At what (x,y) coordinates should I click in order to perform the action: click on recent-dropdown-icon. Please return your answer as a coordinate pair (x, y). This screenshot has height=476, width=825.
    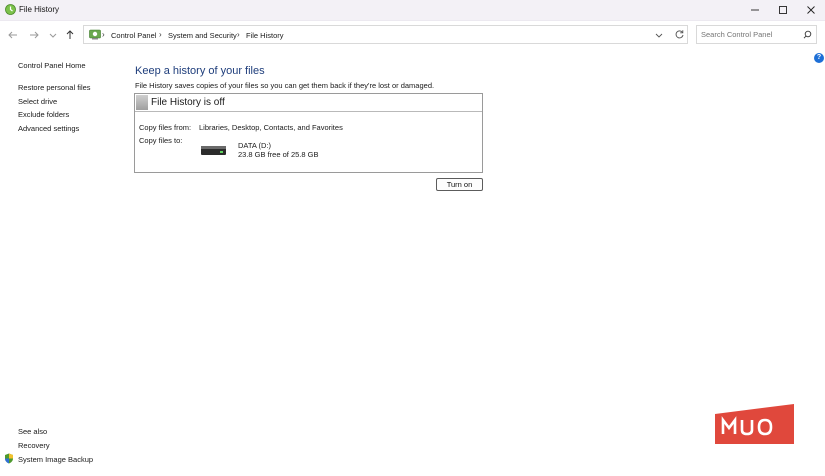
    Looking at the image, I should click on (53, 35).